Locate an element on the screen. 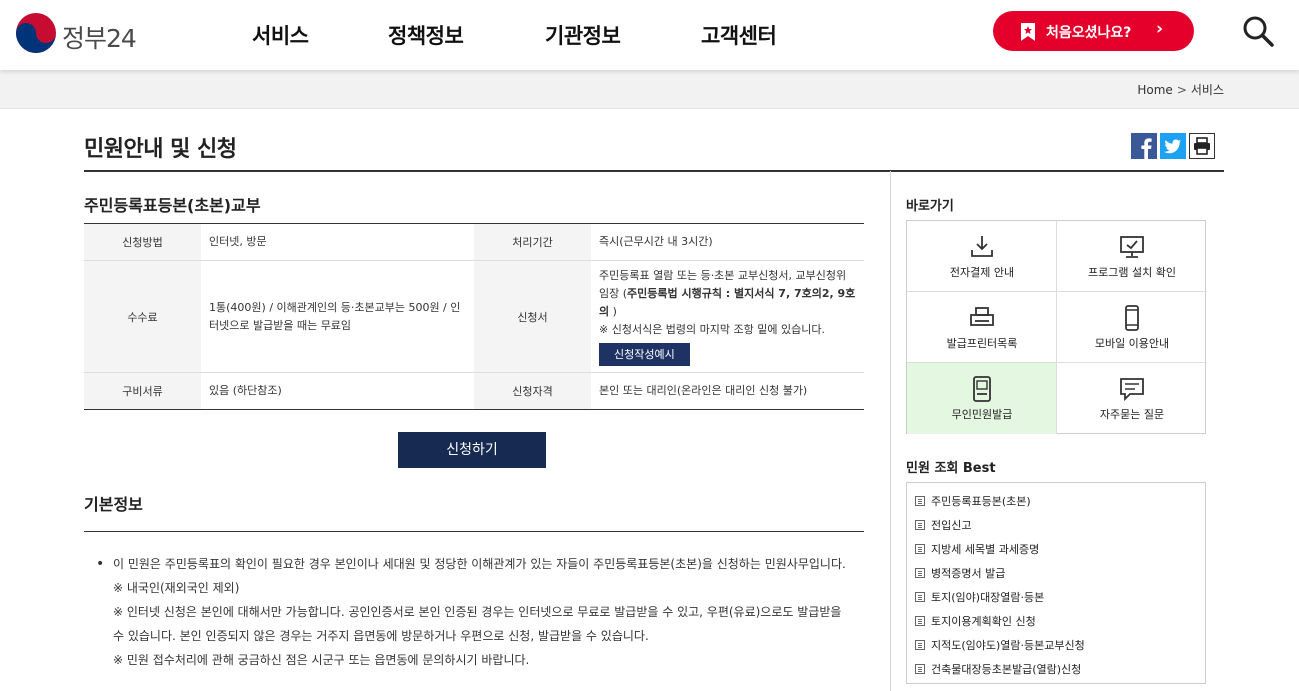 This screenshot has height=691, width=1299. taegeuk-icon is located at coordinates (36, 33).